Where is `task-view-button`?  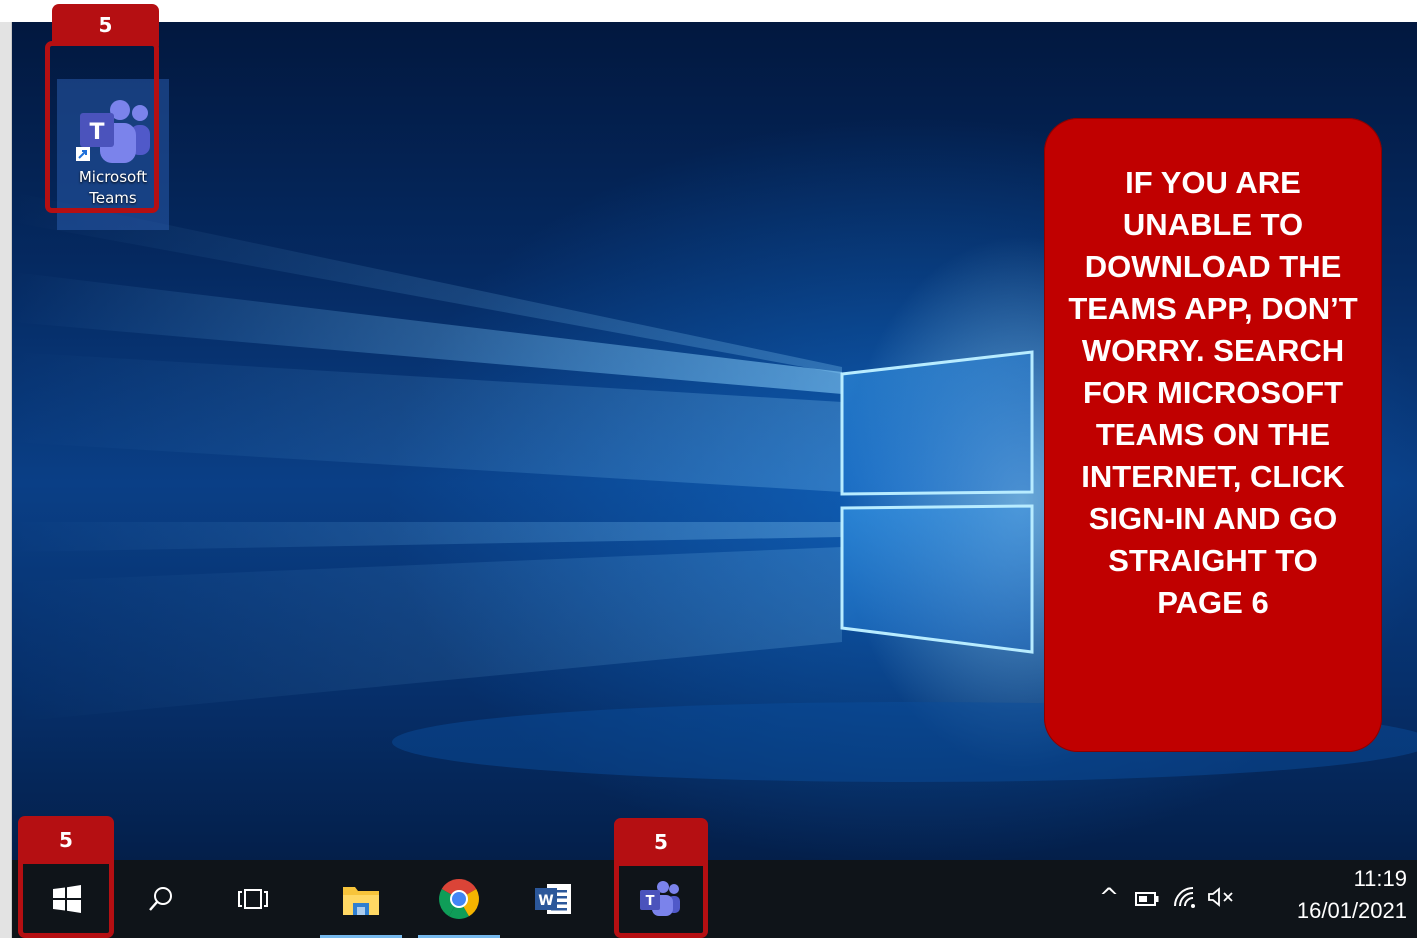
task-view-button is located at coordinates (253, 899).